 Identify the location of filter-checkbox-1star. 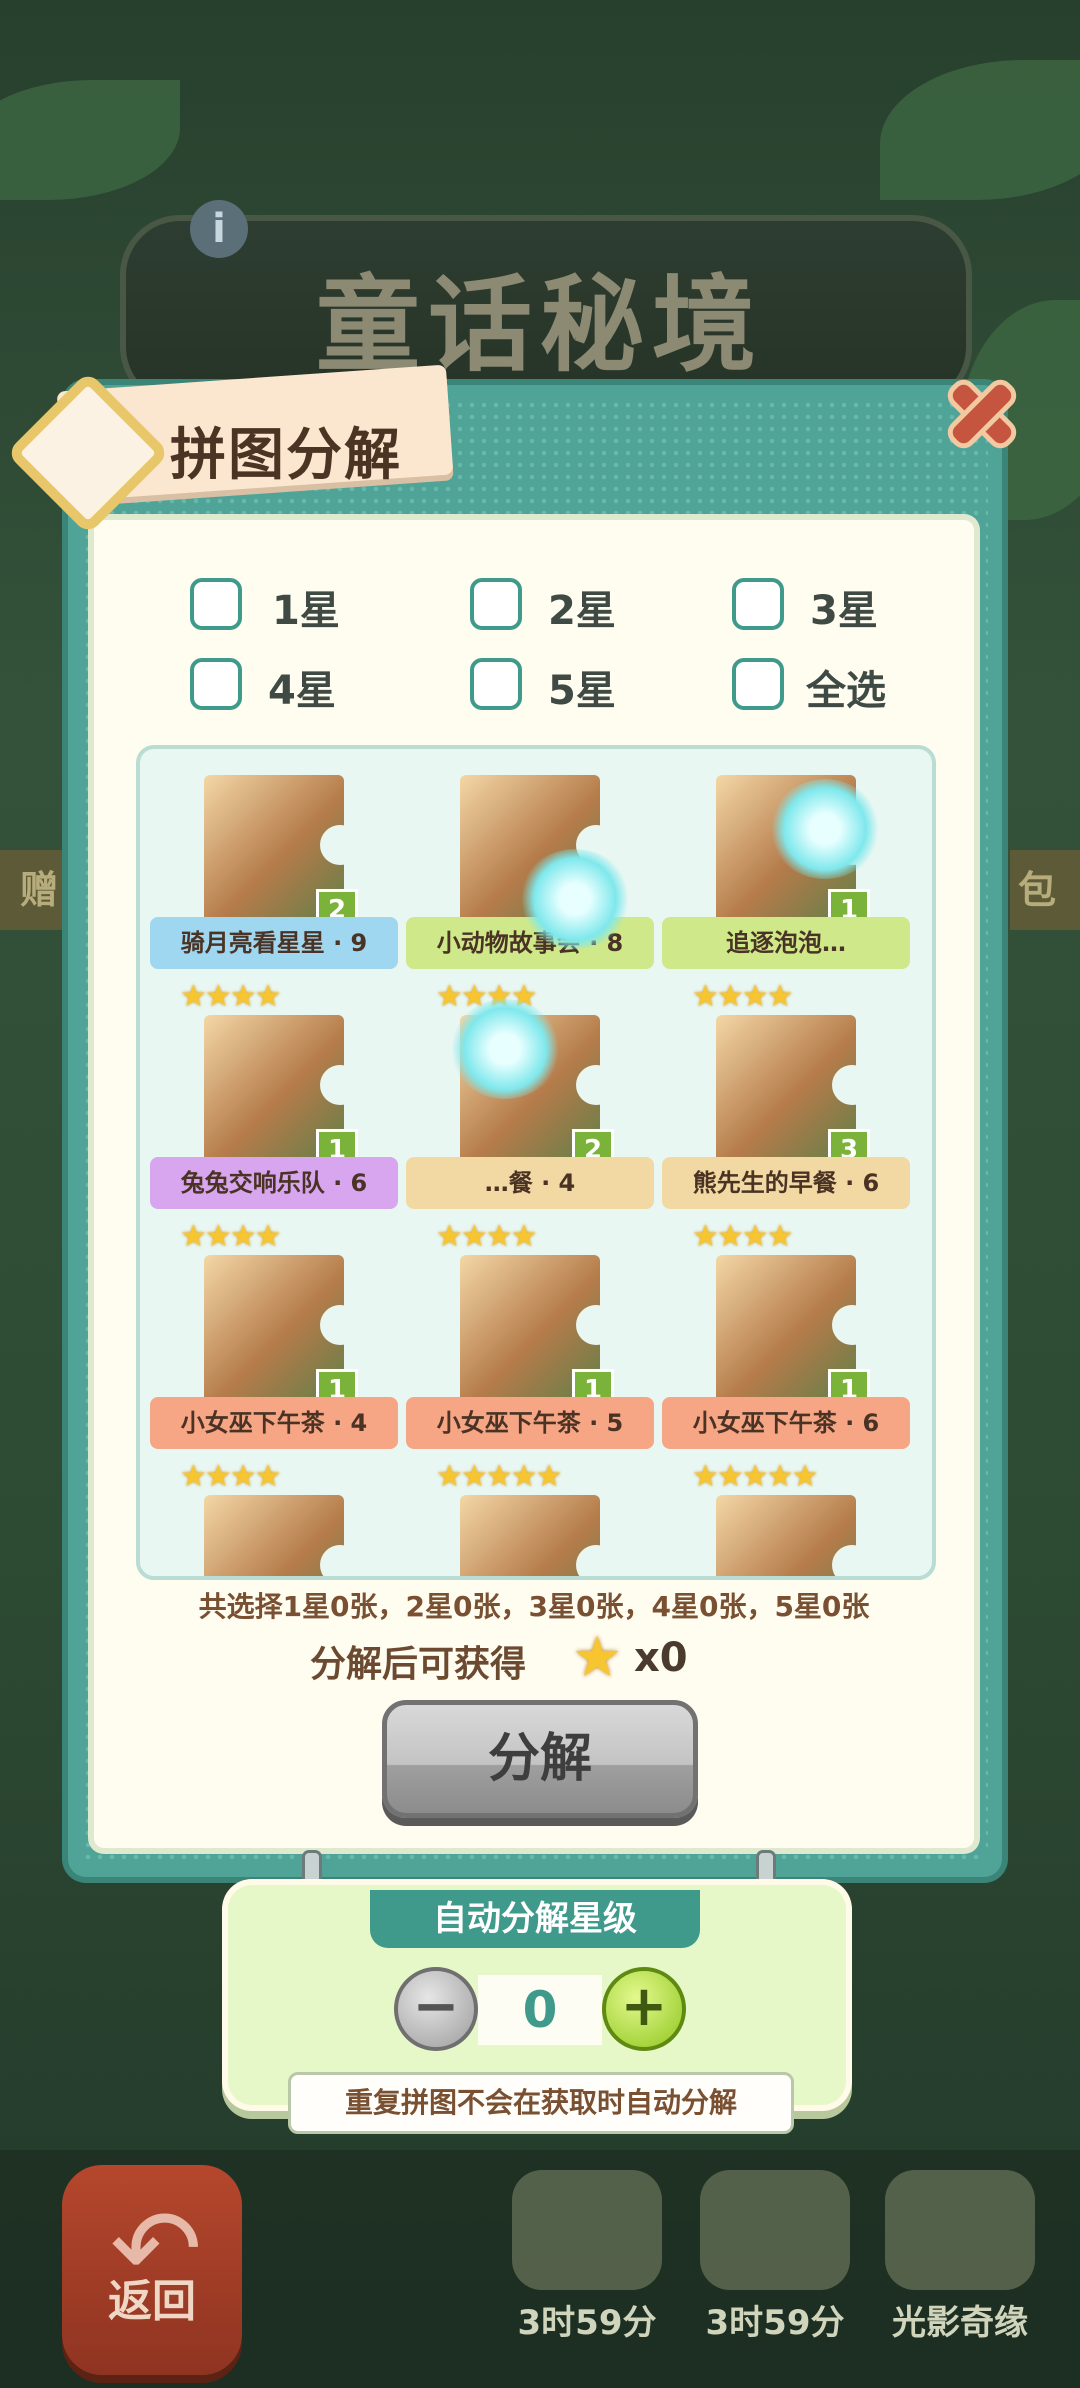
(216, 604).